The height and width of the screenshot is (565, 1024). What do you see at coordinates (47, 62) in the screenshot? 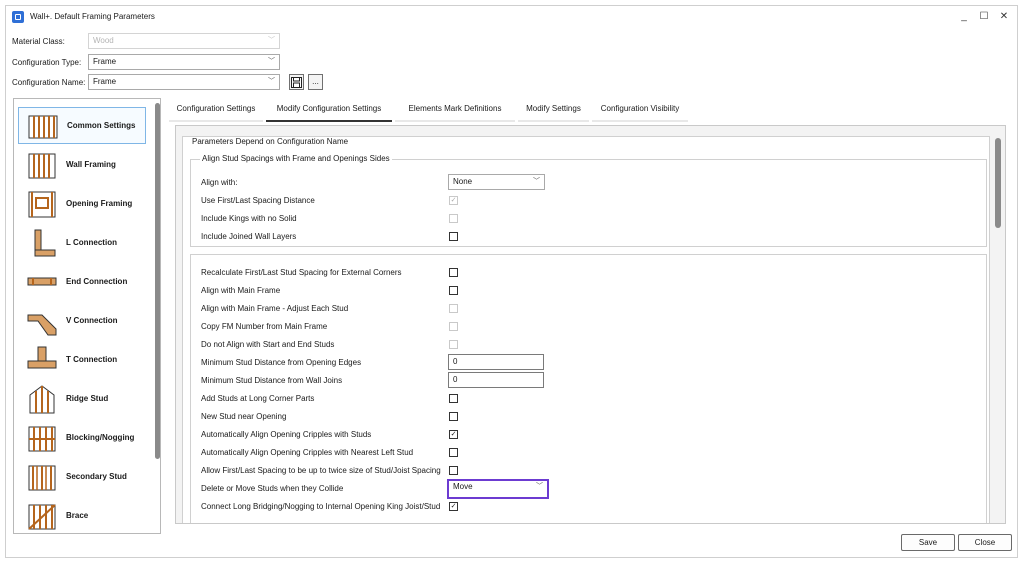
I see `configuration-type-label: Configuration Type:` at bounding box center [47, 62].